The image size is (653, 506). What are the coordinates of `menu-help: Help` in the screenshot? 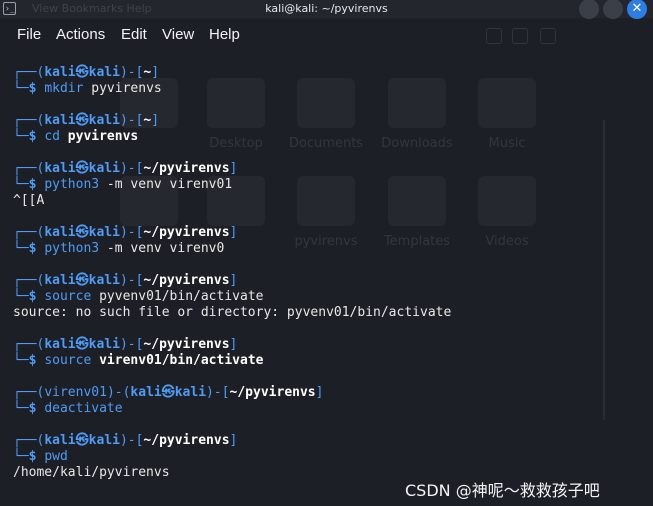 It's located at (224, 34).